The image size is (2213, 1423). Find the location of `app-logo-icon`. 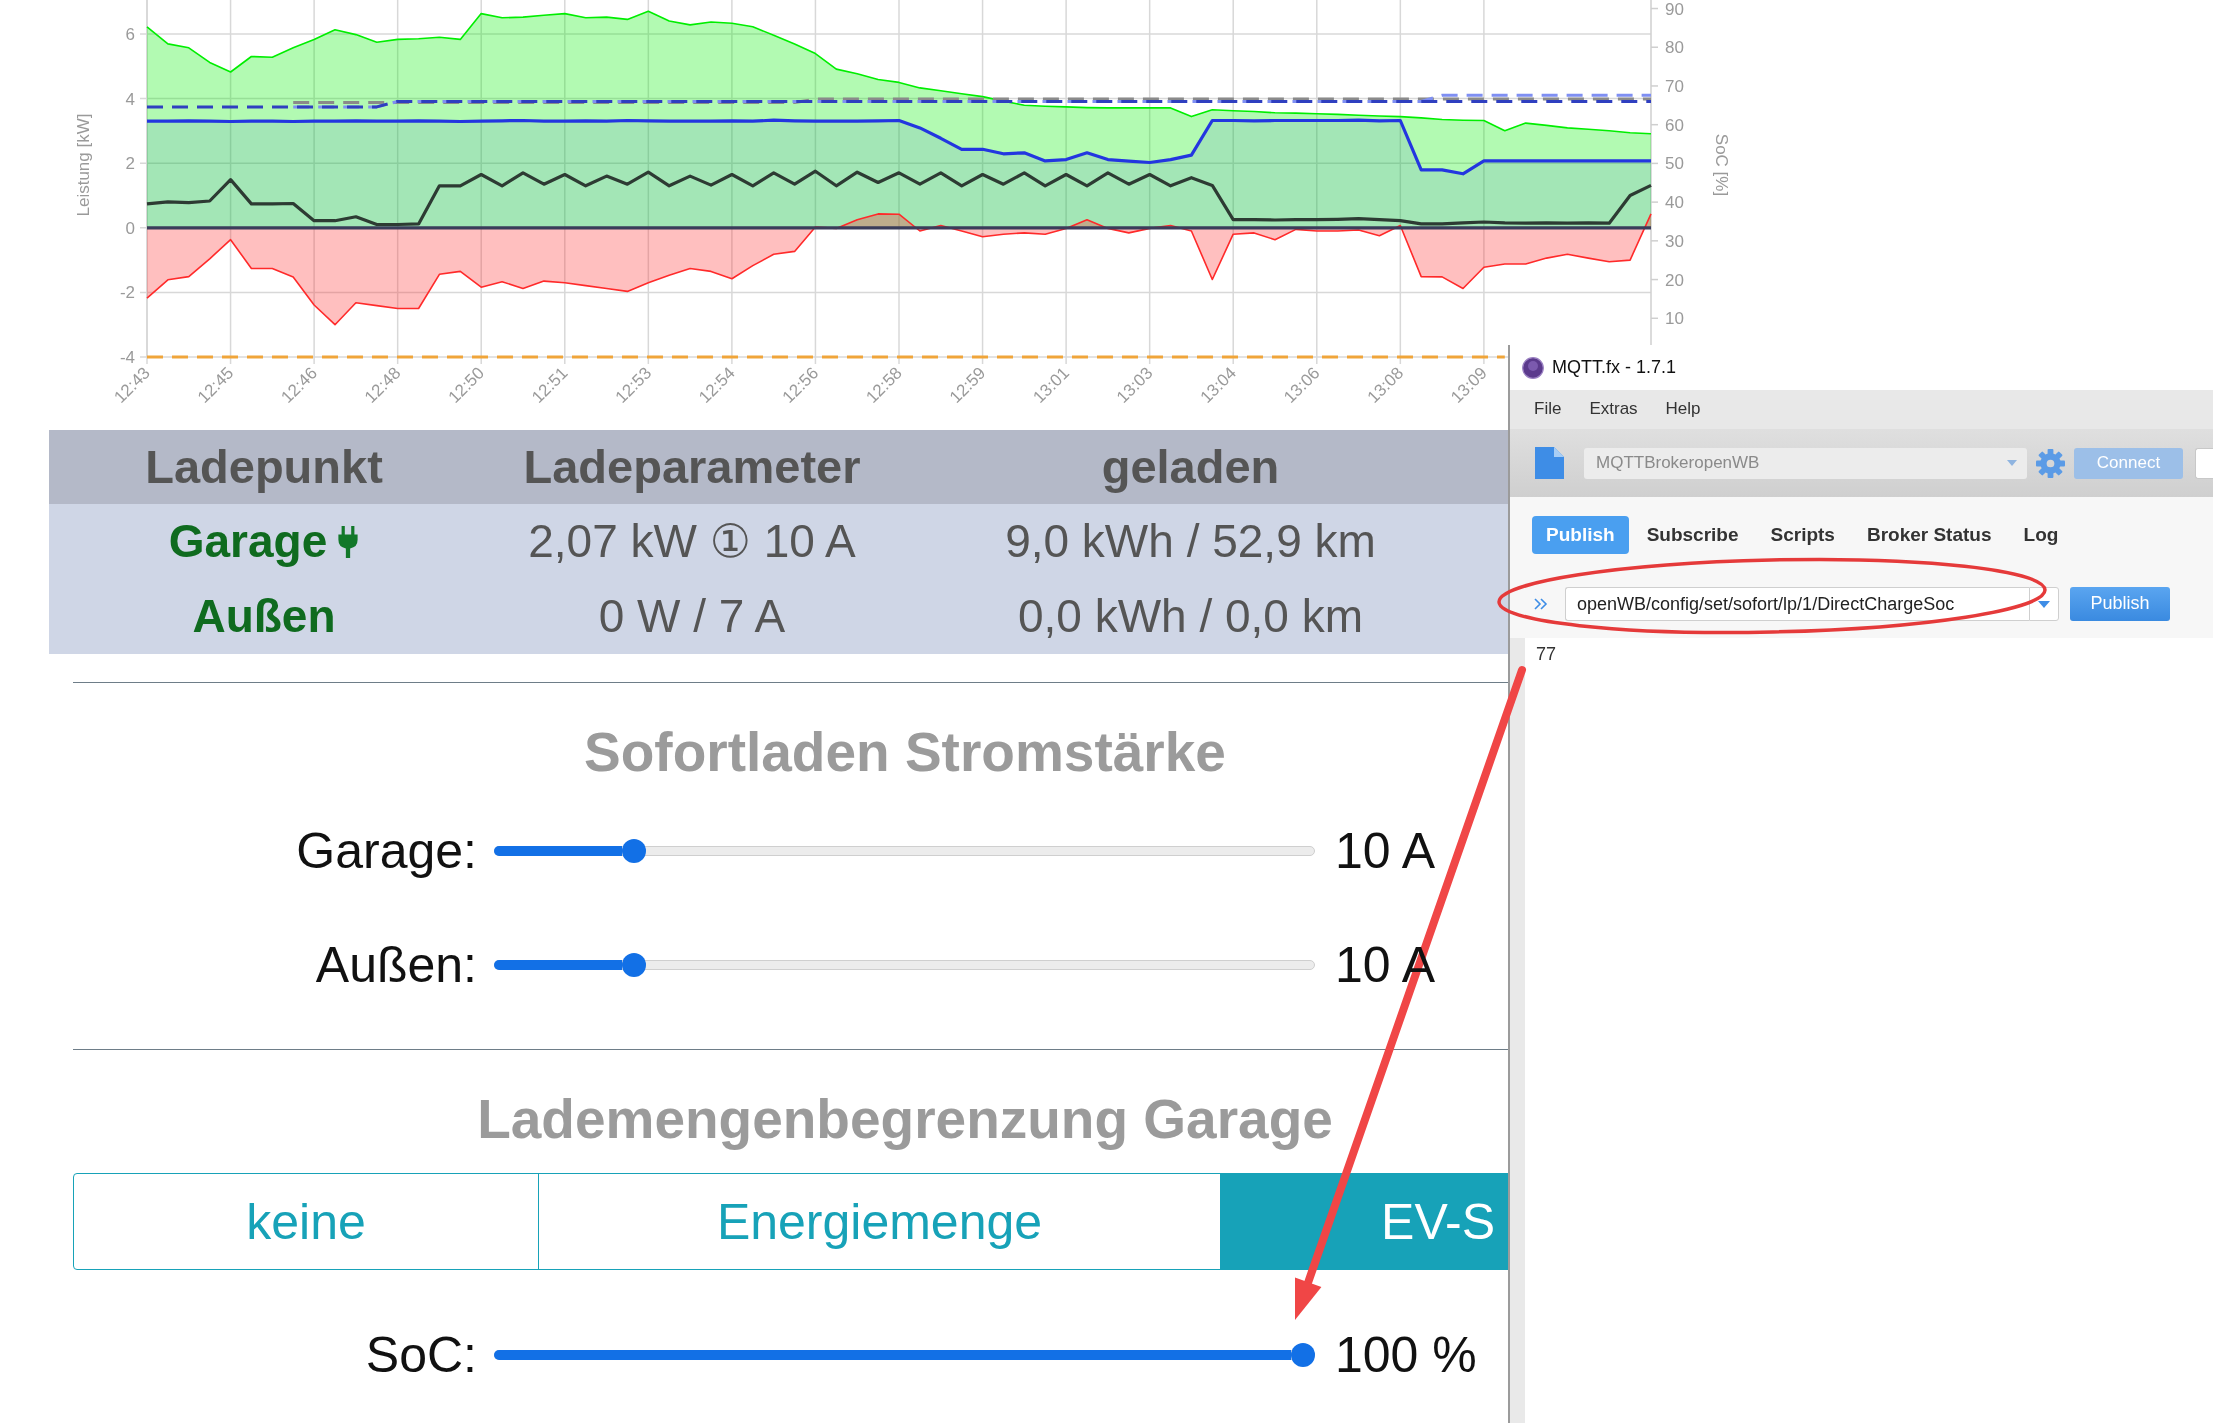

app-logo-icon is located at coordinates (1533, 367).